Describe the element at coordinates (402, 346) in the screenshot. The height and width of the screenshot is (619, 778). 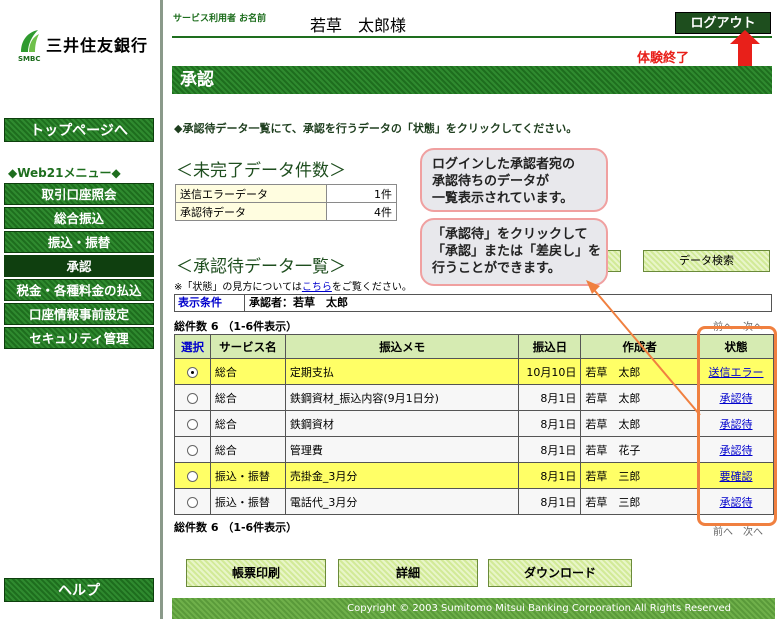
I see `col-header-memo: 振込メモ` at that location.